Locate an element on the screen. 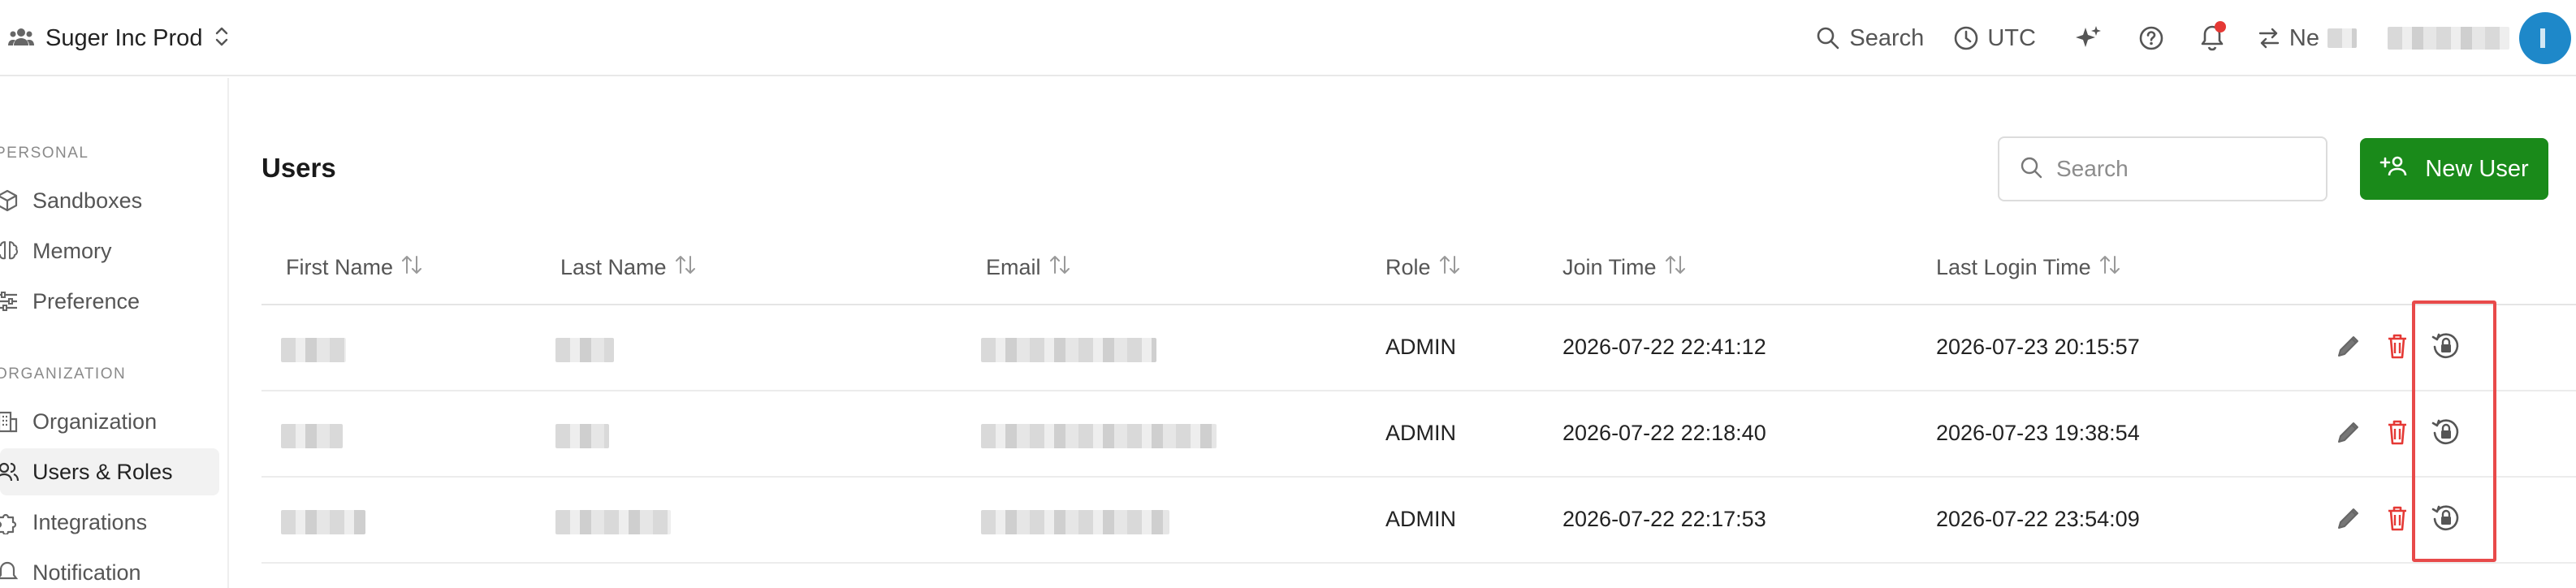 This screenshot has width=2576, height=588. avatar is located at coordinates (2545, 38).